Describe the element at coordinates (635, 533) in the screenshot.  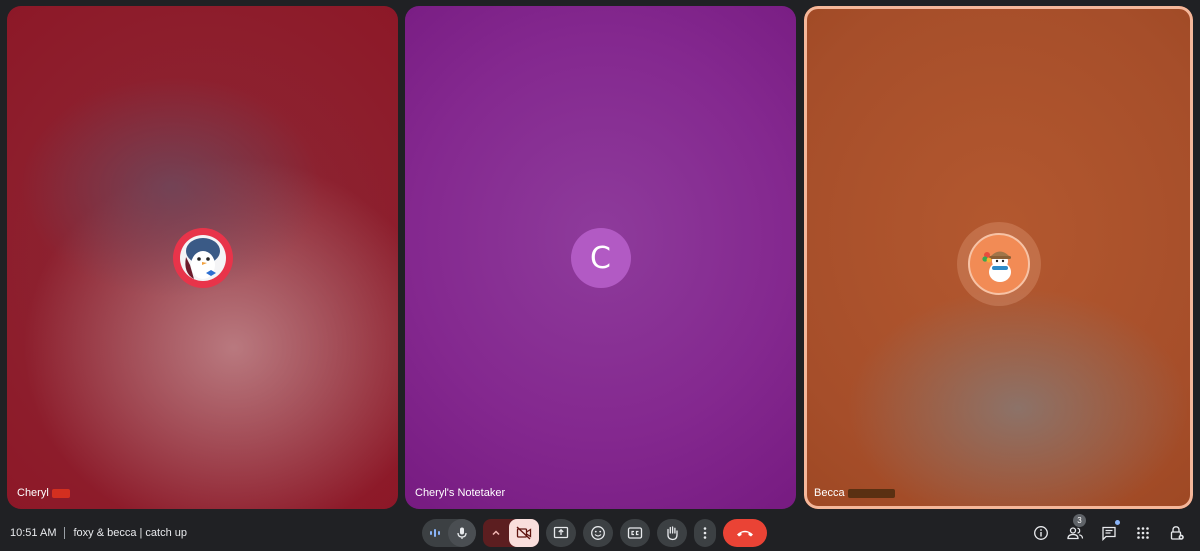
I see `closed-captions-icon` at that location.